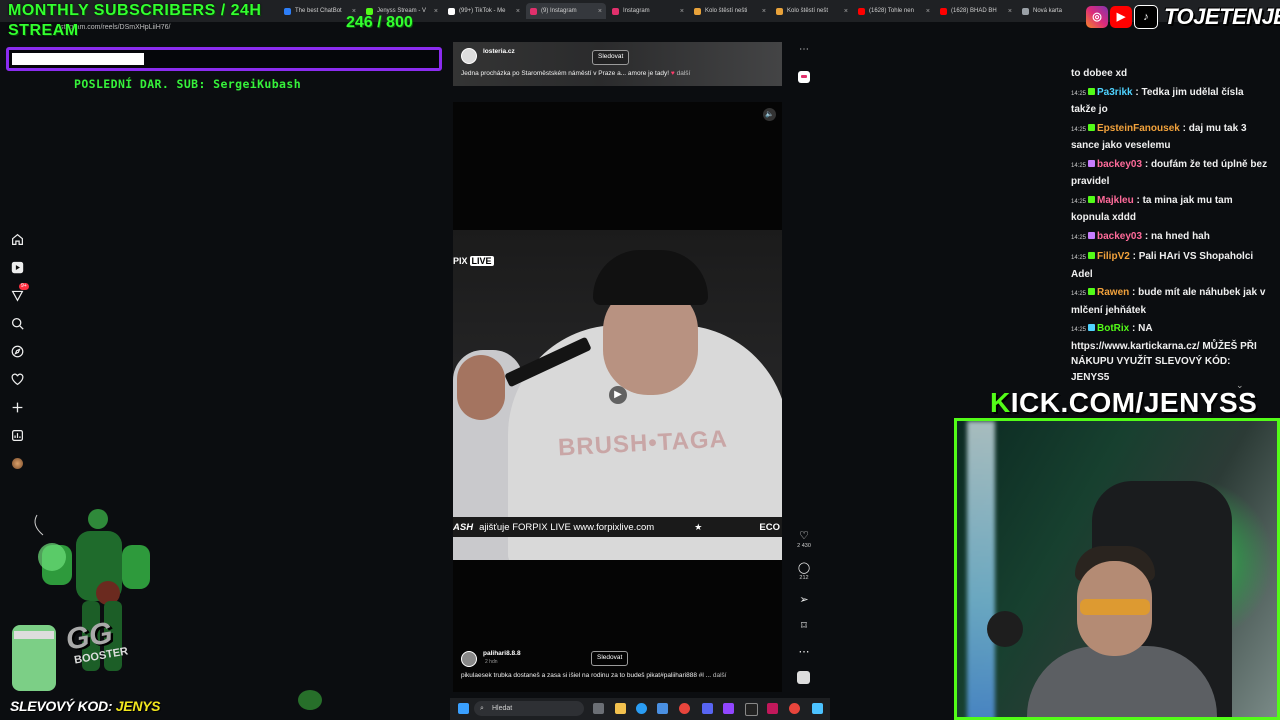  What do you see at coordinates (502, 653) in the screenshot?
I see `reel-account: palihari8.8.8` at bounding box center [502, 653].